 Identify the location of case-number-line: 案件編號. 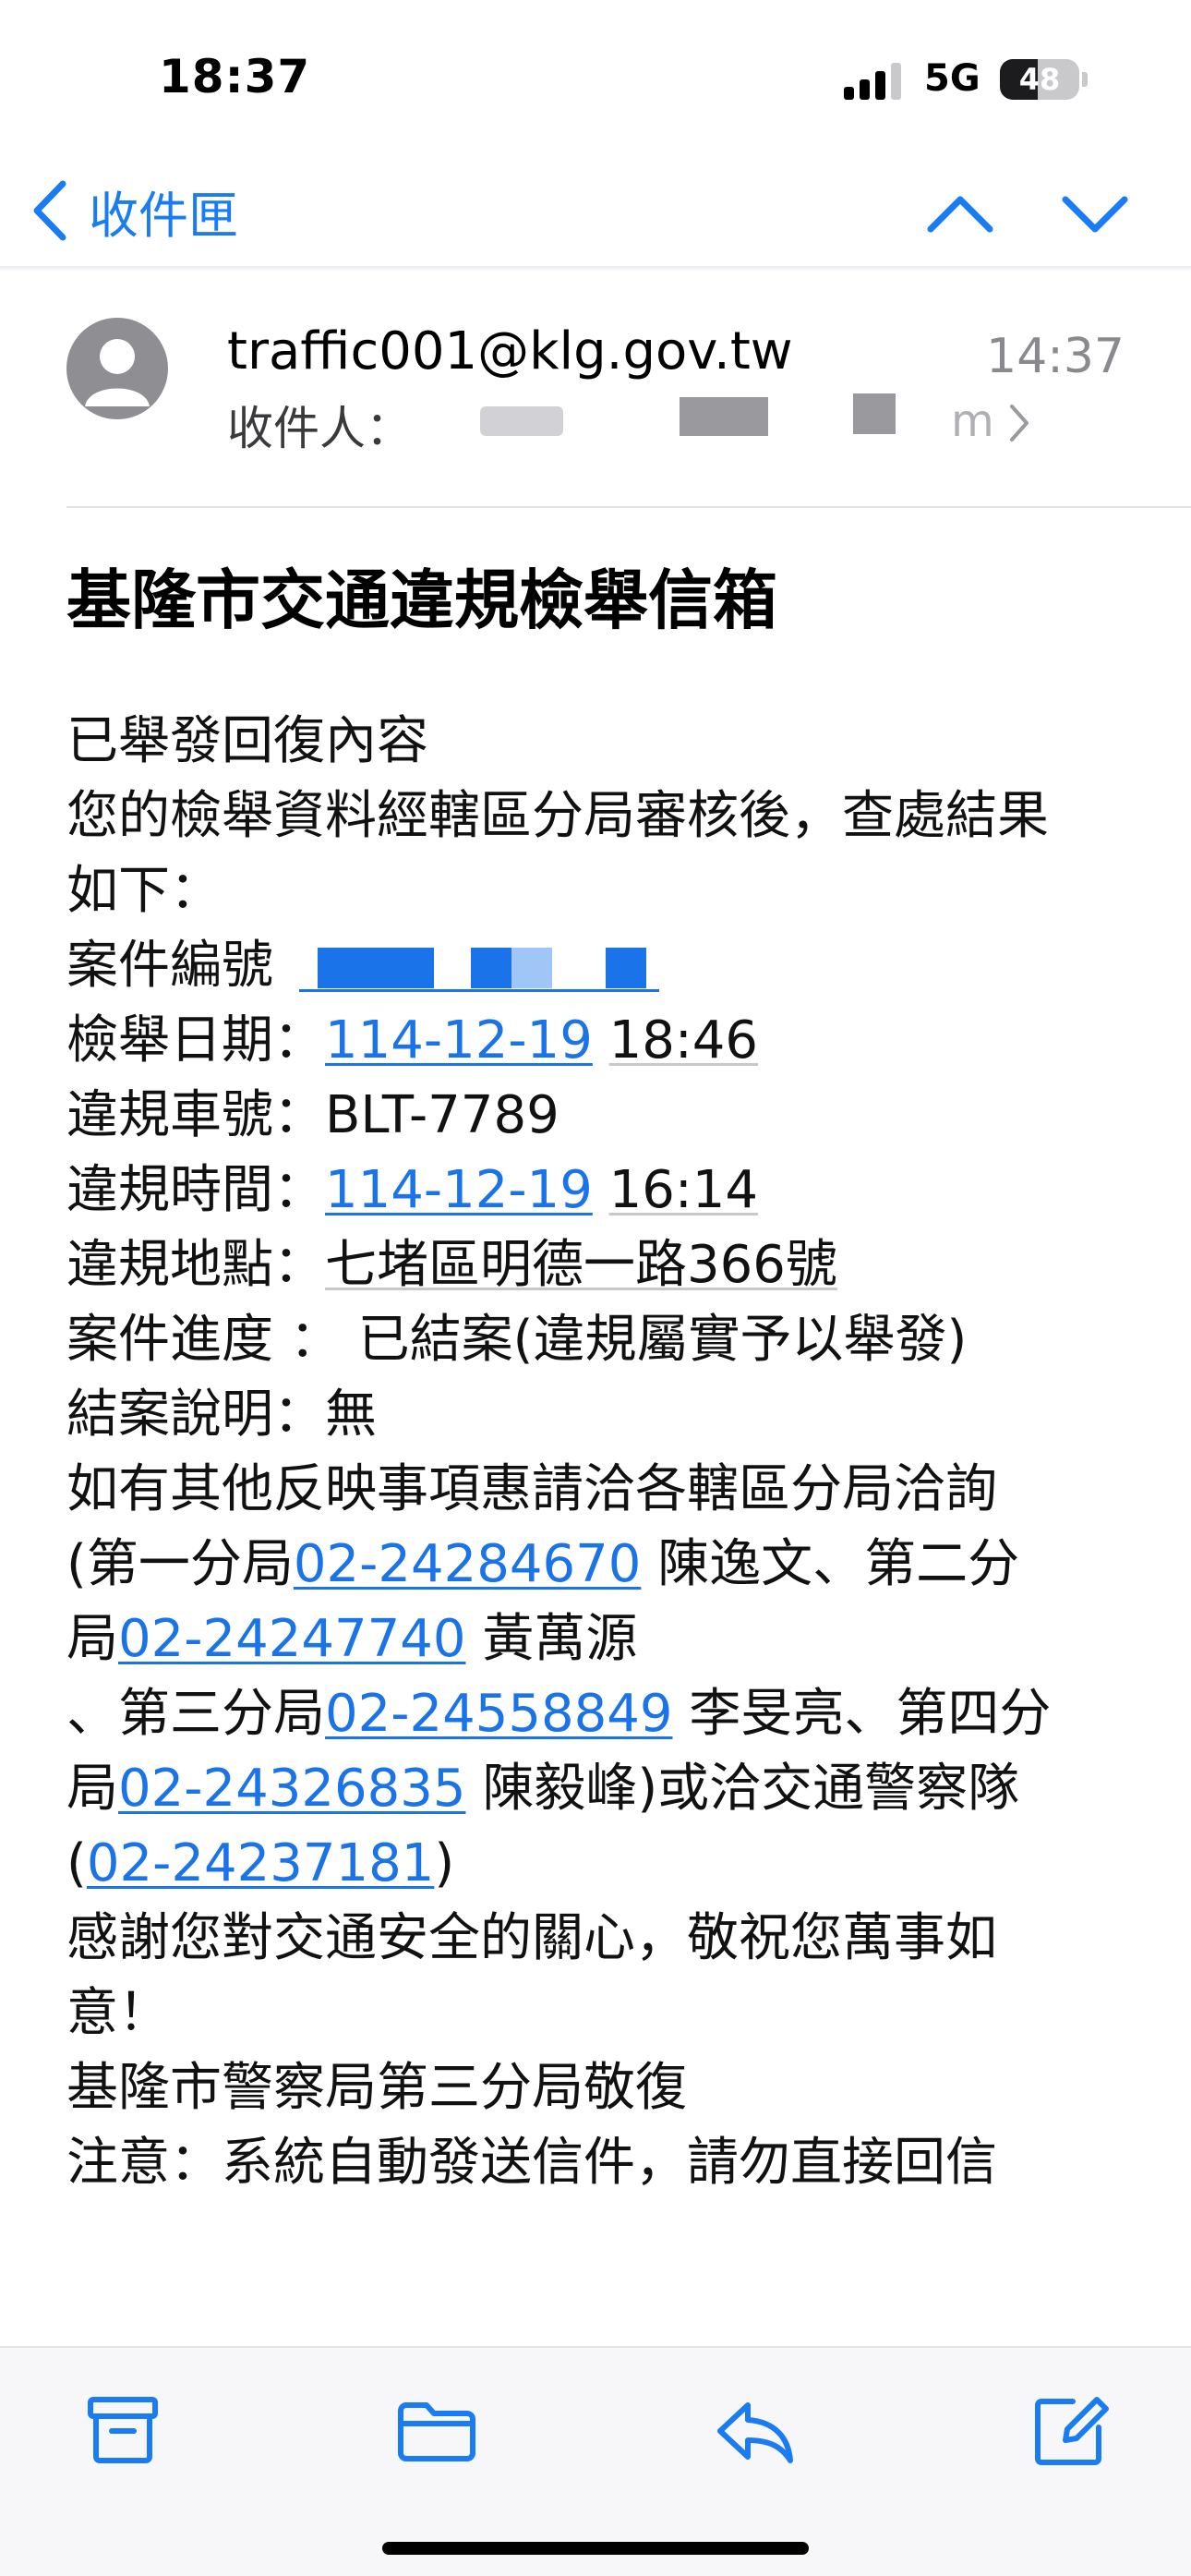
(601, 965).